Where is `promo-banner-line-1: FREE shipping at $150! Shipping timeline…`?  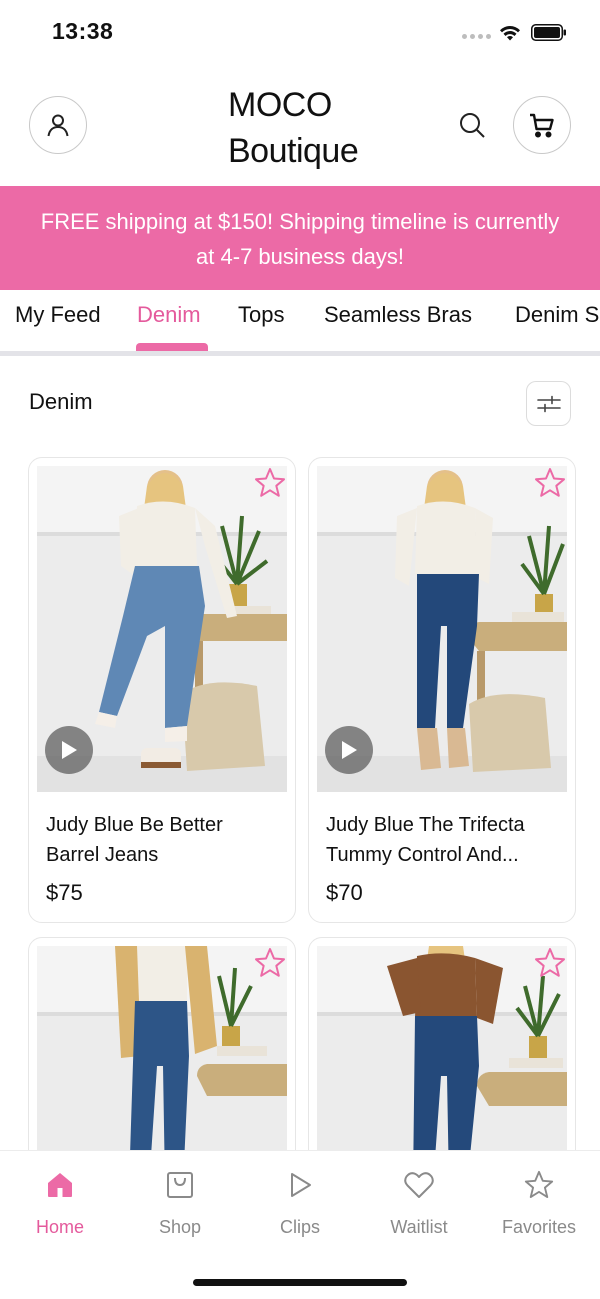 promo-banner-line-1: FREE shipping at $150! Shipping timeline… is located at coordinates (300, 221).